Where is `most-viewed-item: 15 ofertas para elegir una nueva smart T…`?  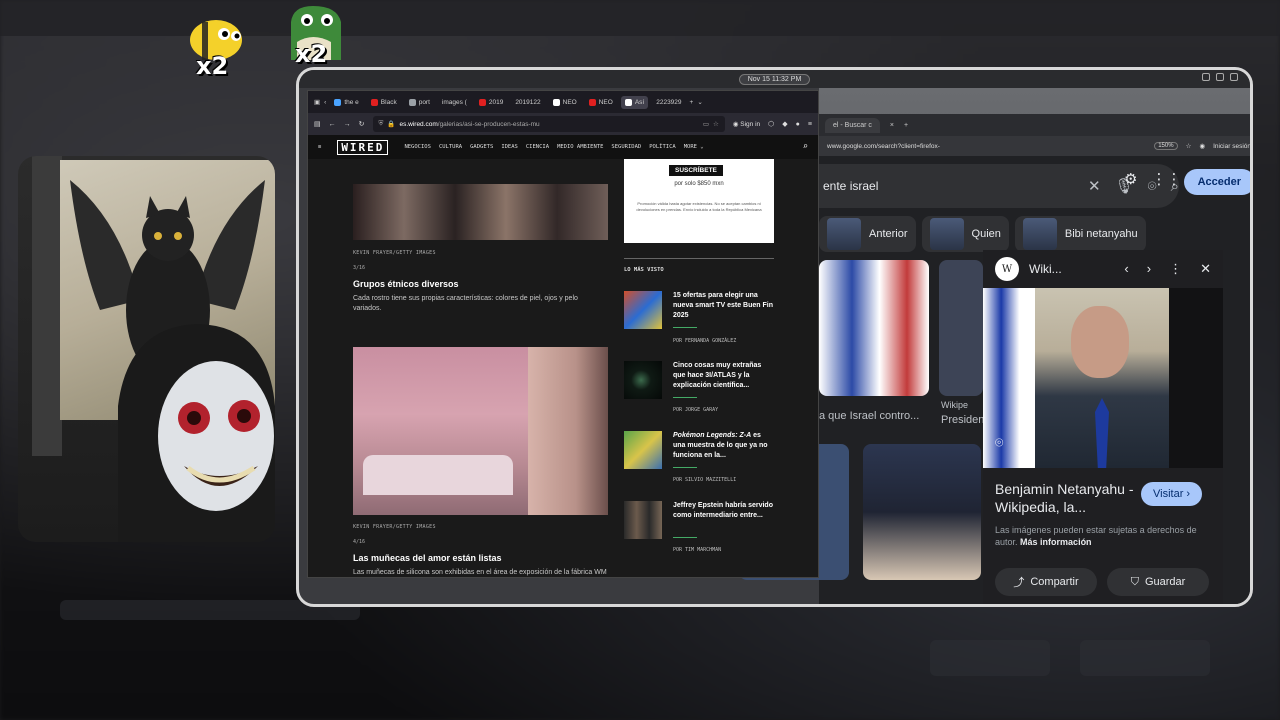 most-viewed-item: 15 ofertas para elegir una nueva smart T… is located at coordinates (699, 321).